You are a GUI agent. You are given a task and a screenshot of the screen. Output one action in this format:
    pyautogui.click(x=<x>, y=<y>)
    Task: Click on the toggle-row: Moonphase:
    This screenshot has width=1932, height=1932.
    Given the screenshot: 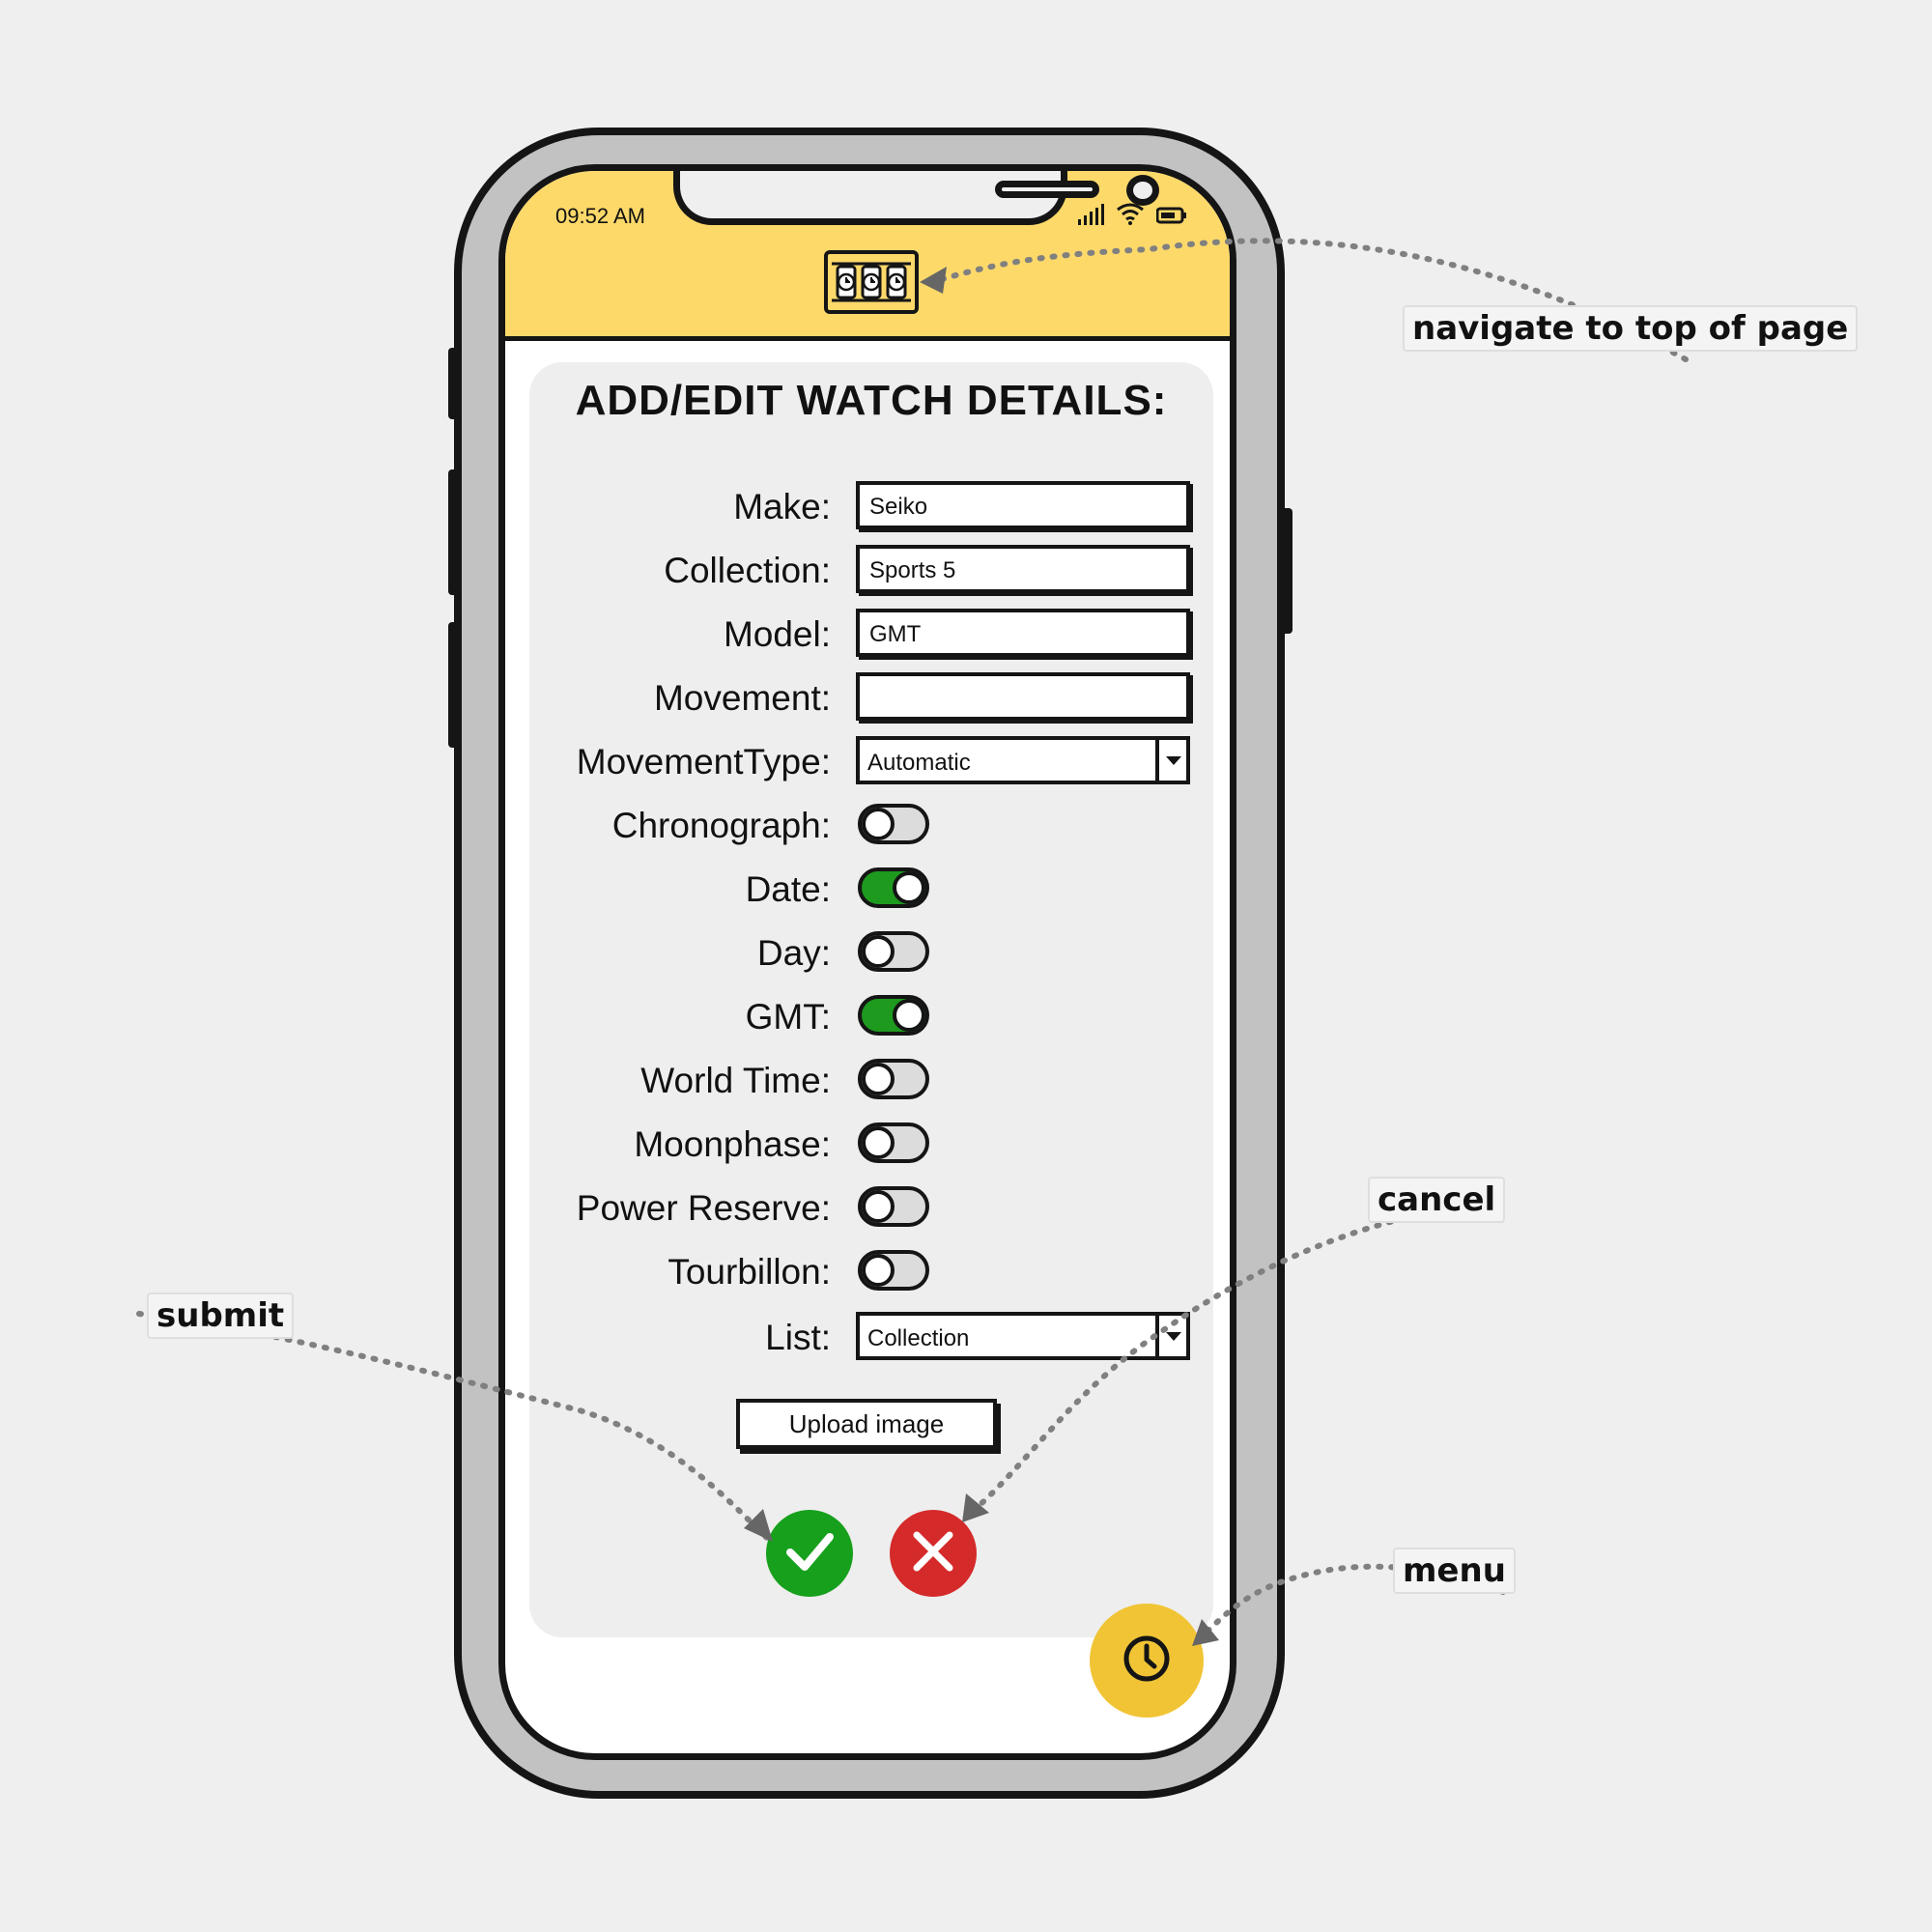 What is the action you would take?
    pyautogui.click(x=871, y=1144)
    